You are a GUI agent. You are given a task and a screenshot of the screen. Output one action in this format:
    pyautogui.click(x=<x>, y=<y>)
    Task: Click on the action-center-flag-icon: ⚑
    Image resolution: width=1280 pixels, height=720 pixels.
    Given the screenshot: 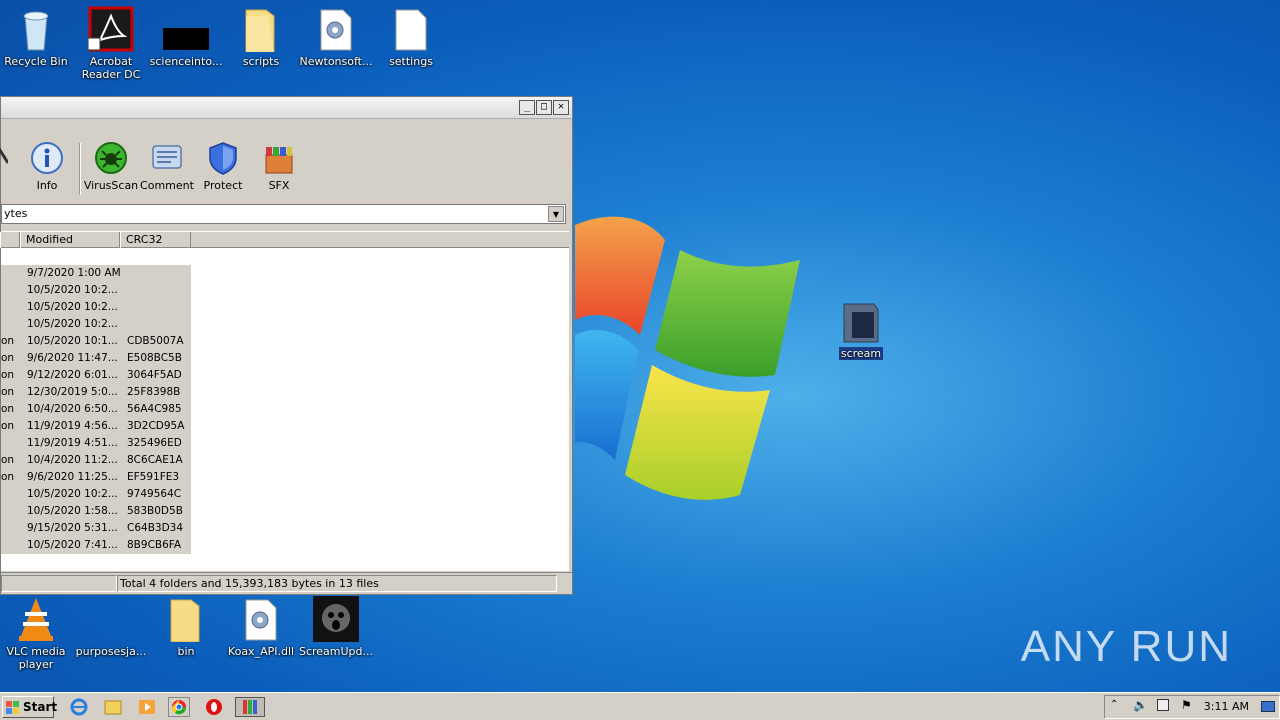 What is the action you would take?
    pyautogui.click(x=1186, y=705)
    